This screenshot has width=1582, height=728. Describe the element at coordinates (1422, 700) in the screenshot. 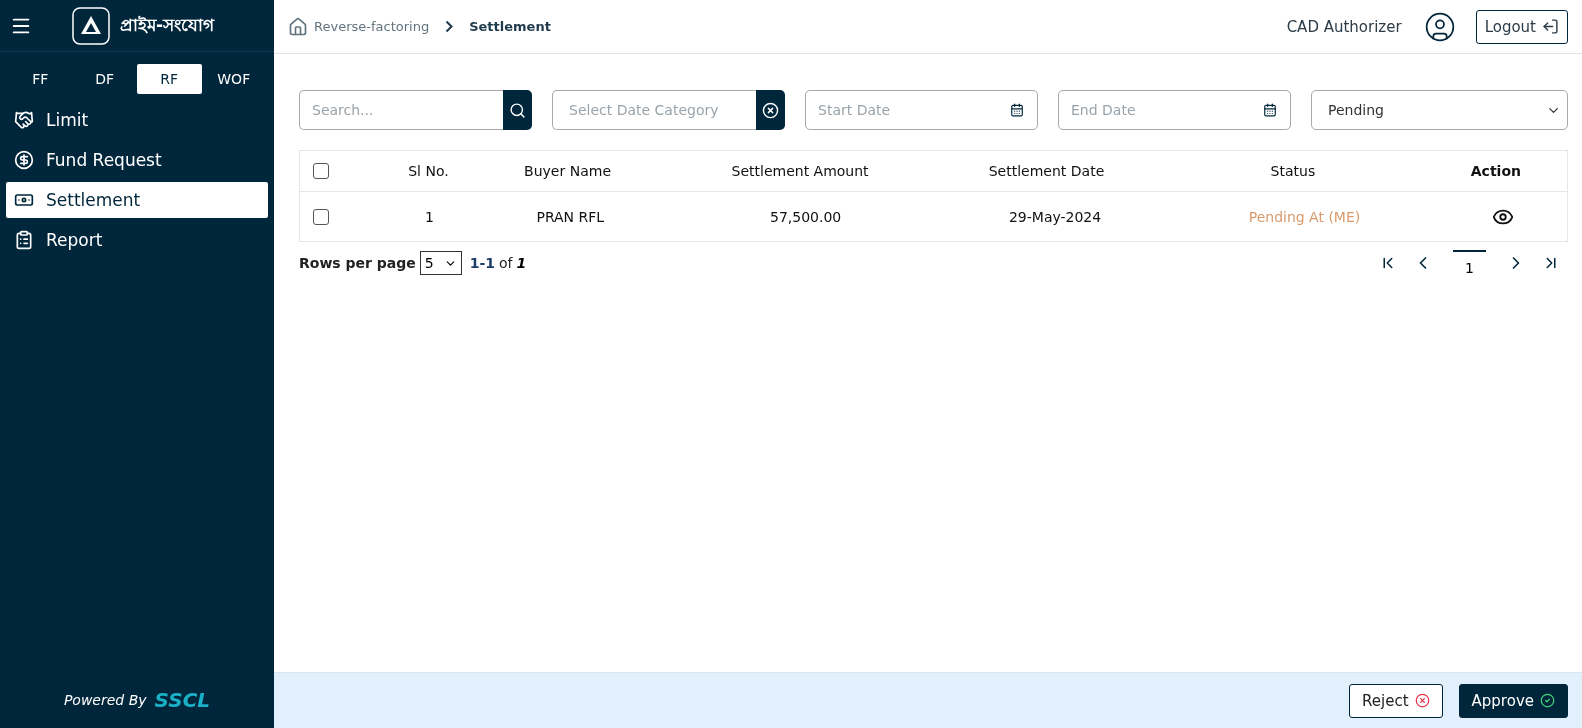

I see `close-icon` at that location.